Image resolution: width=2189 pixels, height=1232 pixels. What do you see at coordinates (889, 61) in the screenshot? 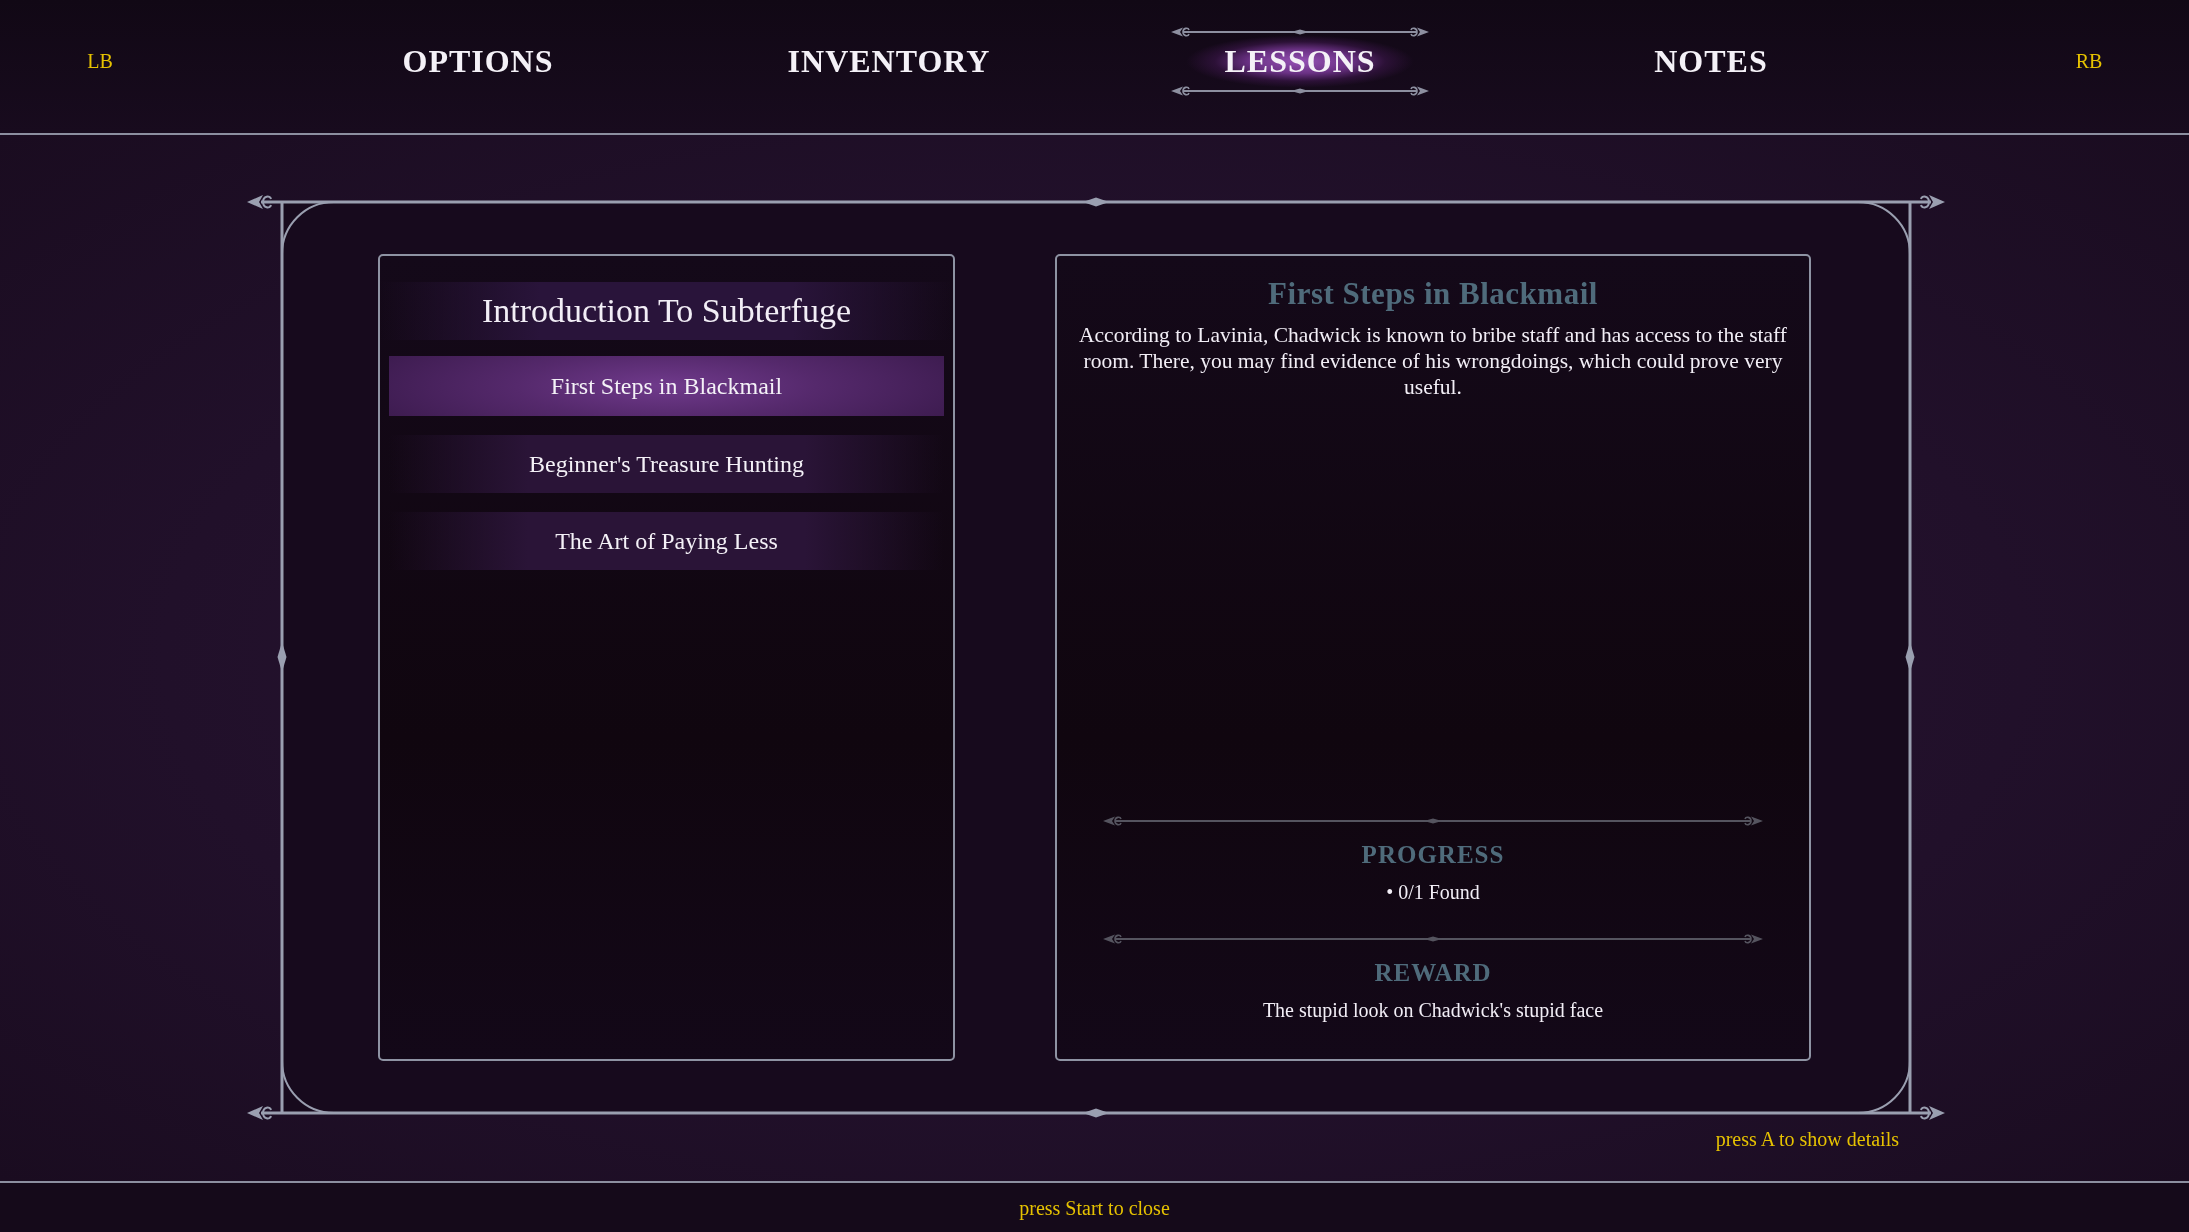
I see `menu-tab: INVENTORY` at bounding box center [889, 61].